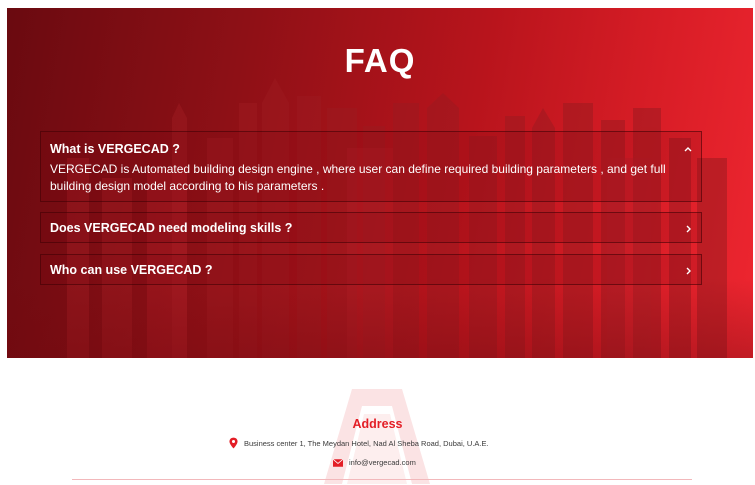  Describe the element at coordinates (377, 436) in the screenshot. I see `vergecad-watermark-logo` at that location.